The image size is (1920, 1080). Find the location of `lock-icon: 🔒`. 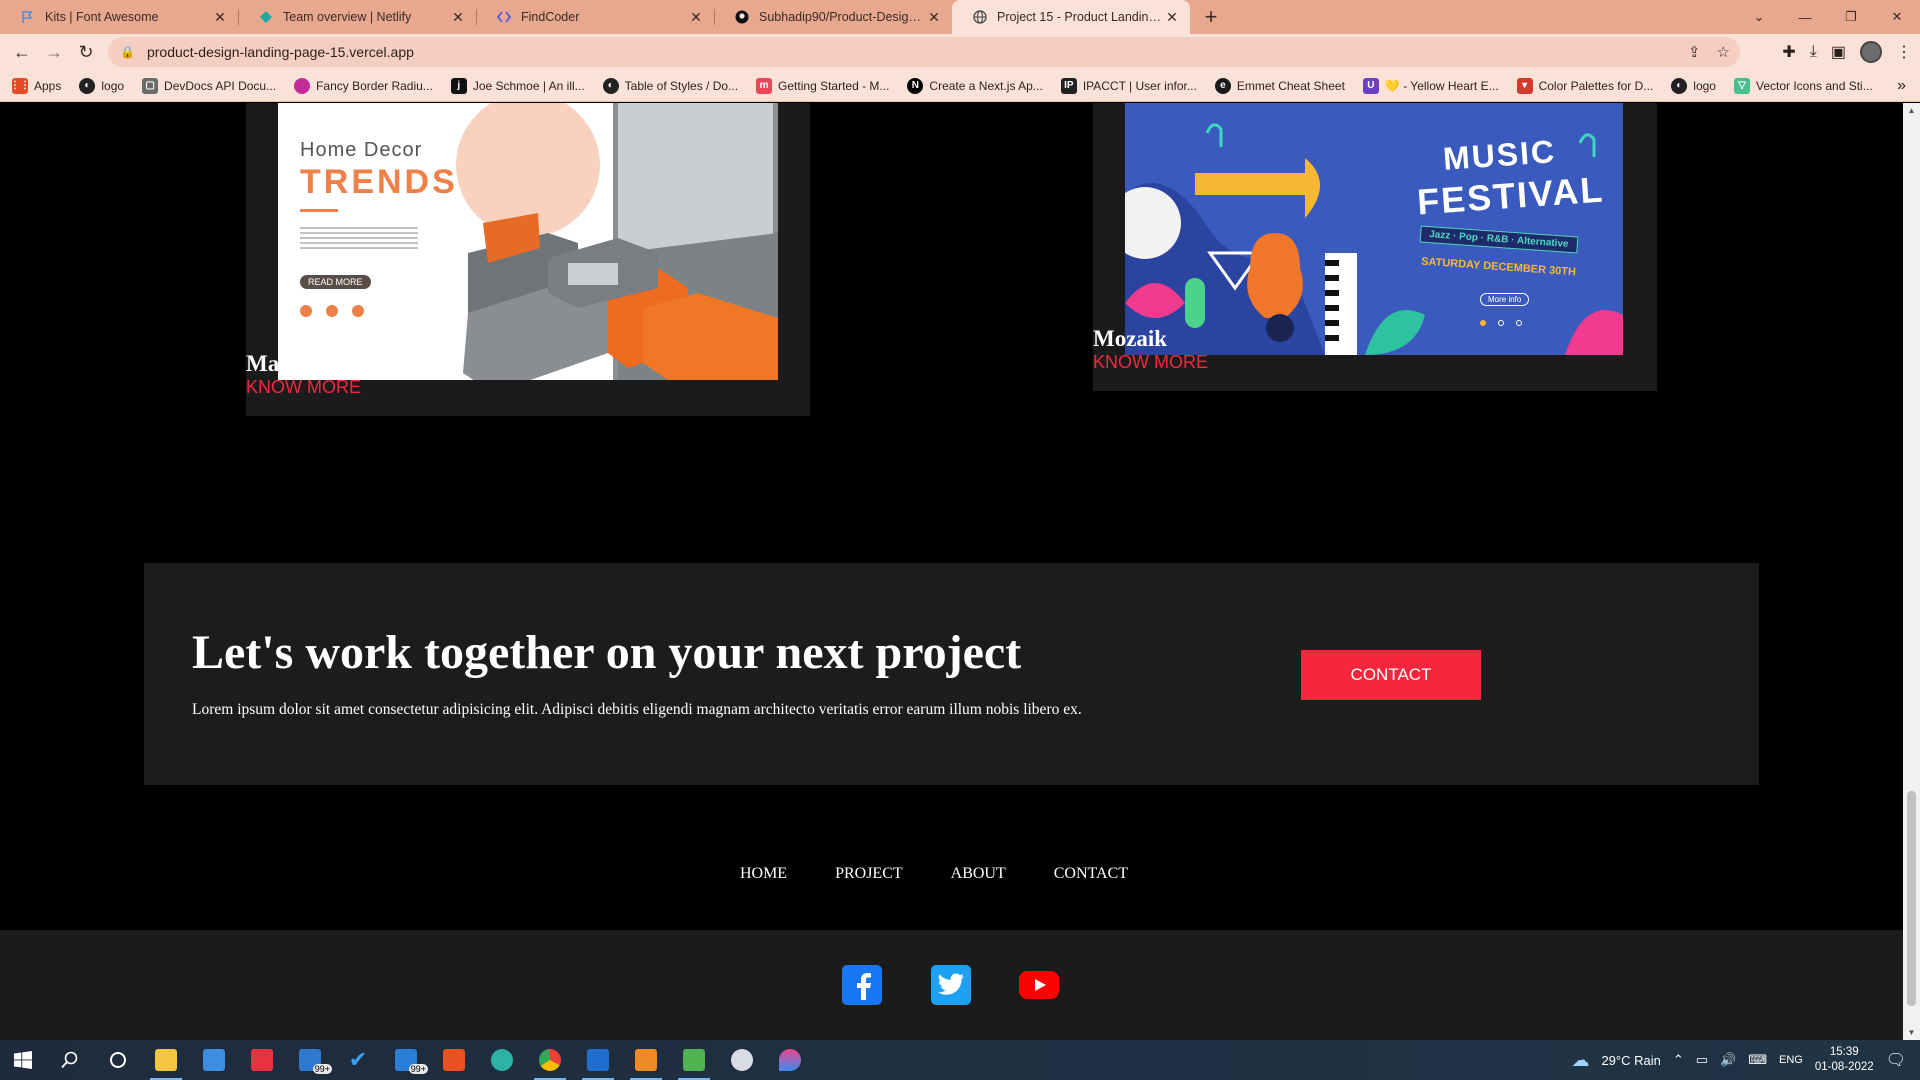

lock-icon: 🔒 is located at coordinates (127, 52).